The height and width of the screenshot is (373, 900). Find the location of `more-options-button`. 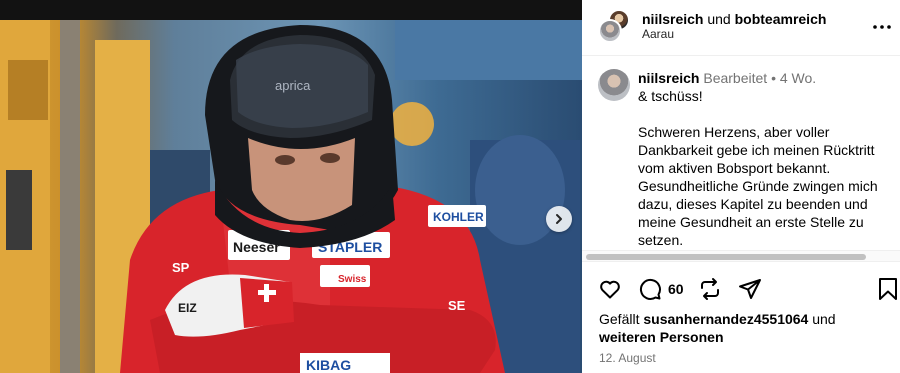

more-options-button is located at coordinates (882, 27).